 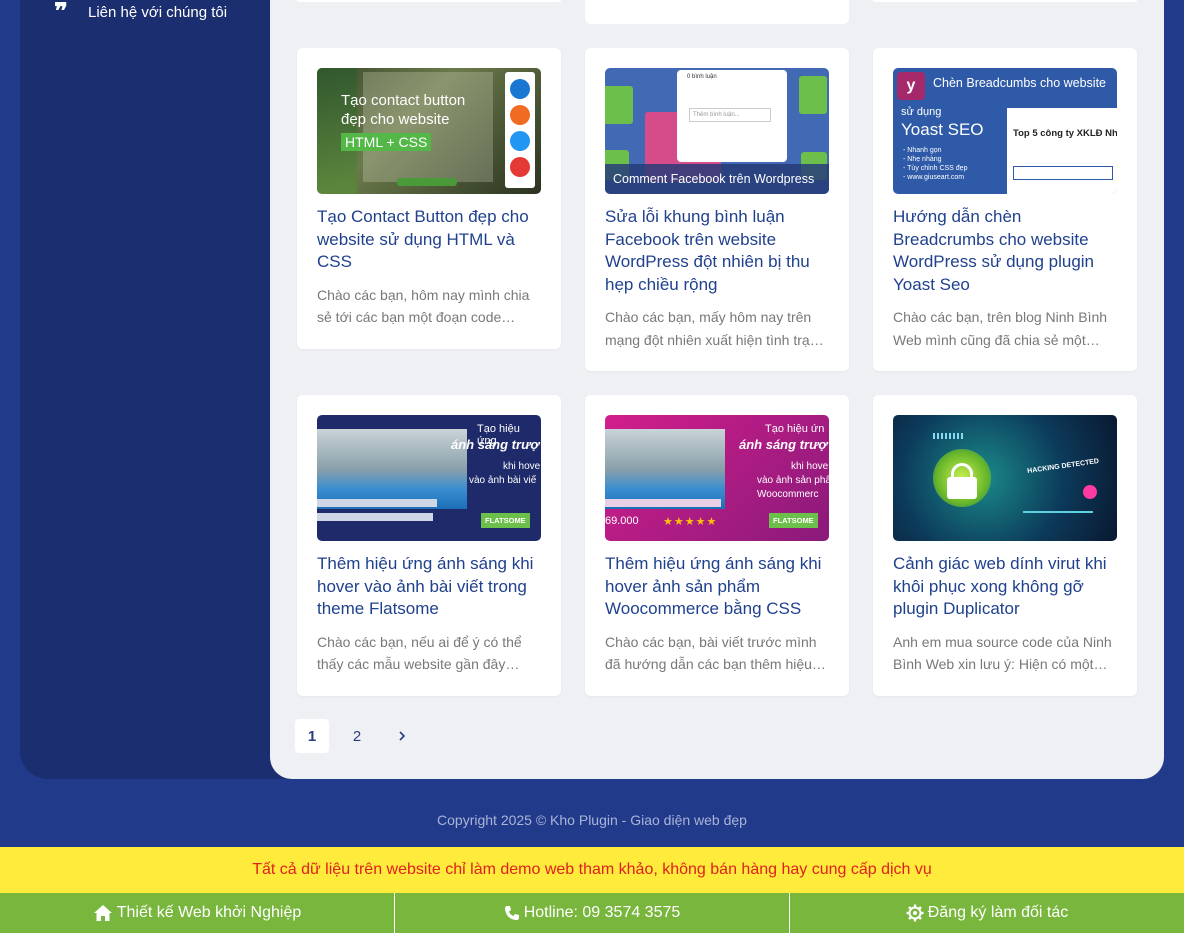 I want to click on thumb-text: Chèn Breadcumbs cho website, so click(x=1020, y=83).